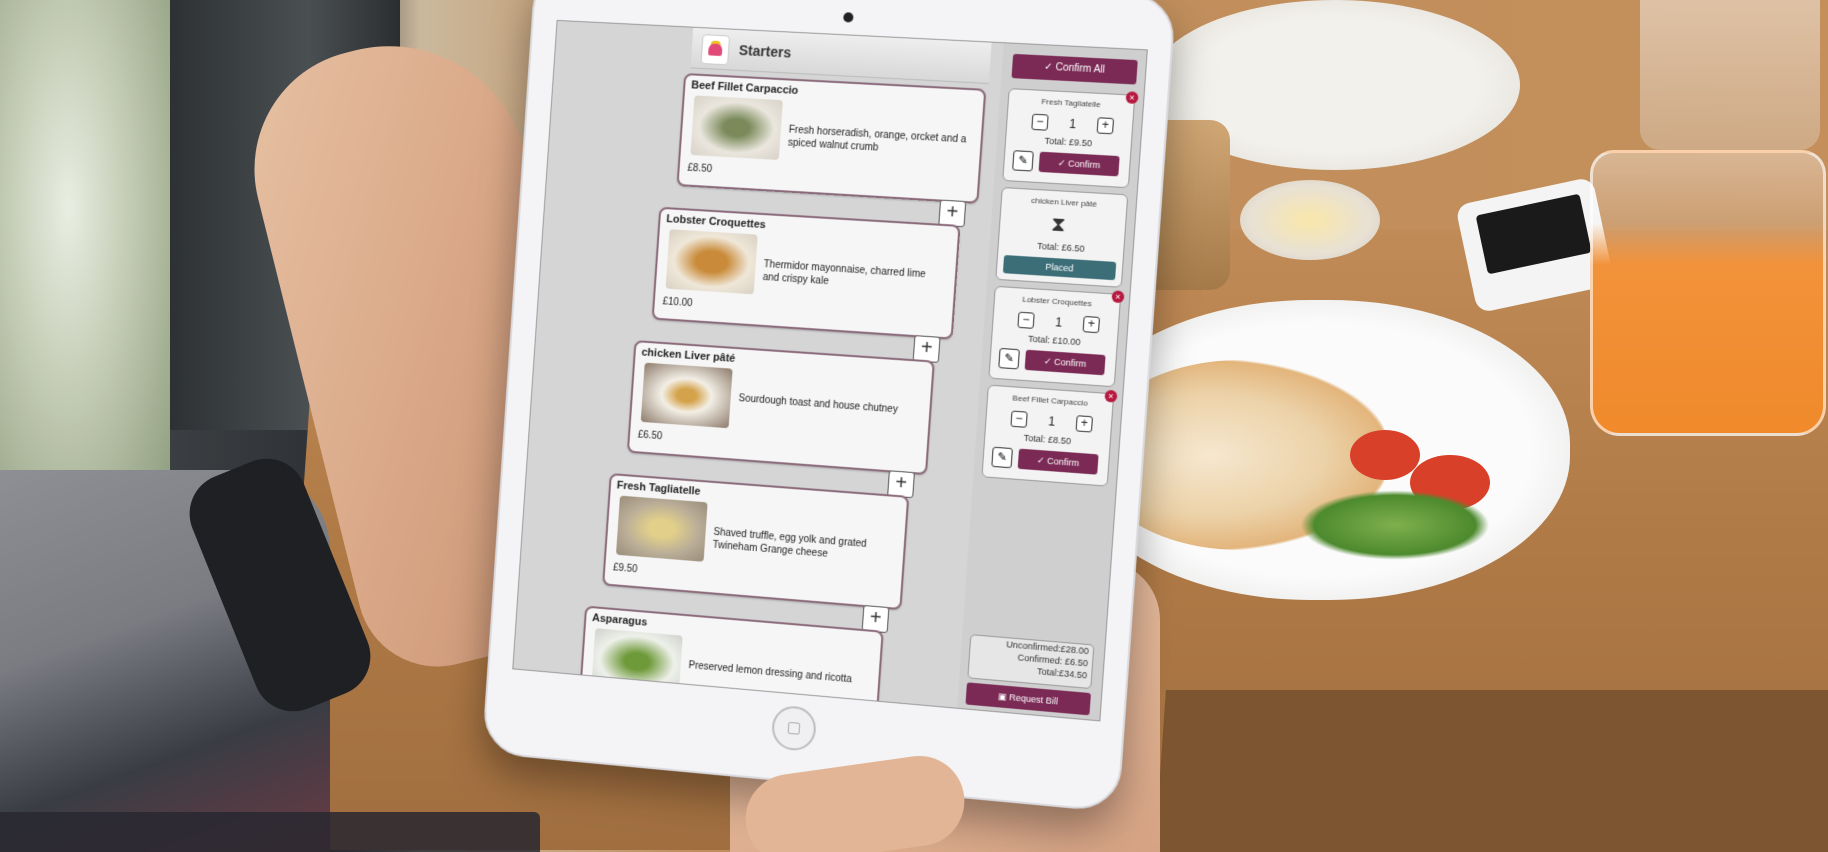 This screenshot has height=852, width=1828. Describe the element at coordinates (1730, 75) in the screenshot. I see `water-glass` at that location.